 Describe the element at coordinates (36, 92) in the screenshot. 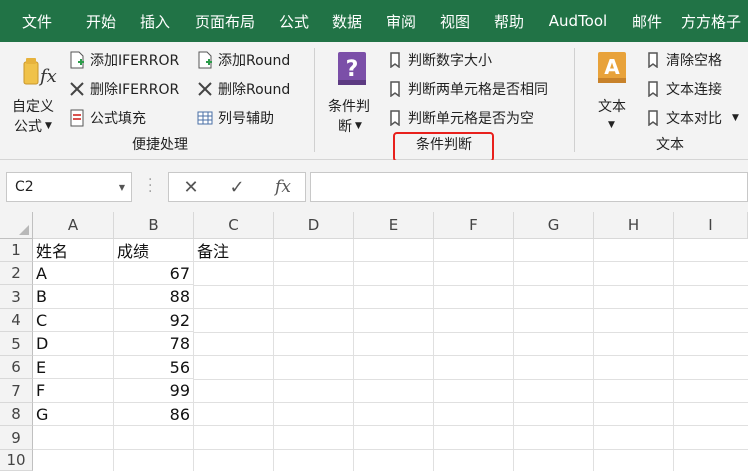

I see `custom-formula-button: fx 自定义 公式 ▼` at that location.